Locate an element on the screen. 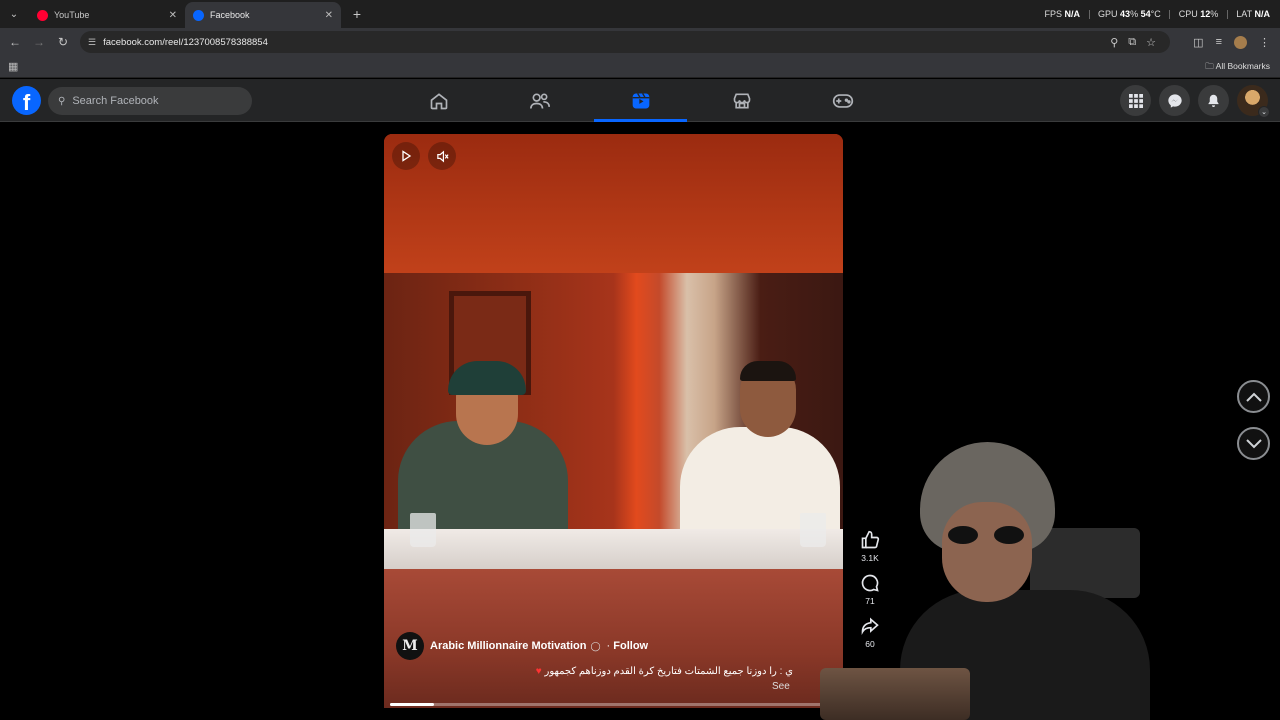 The height and width of the screenshot is (720, 1280). nav-home is located at coordinates (438, 100).